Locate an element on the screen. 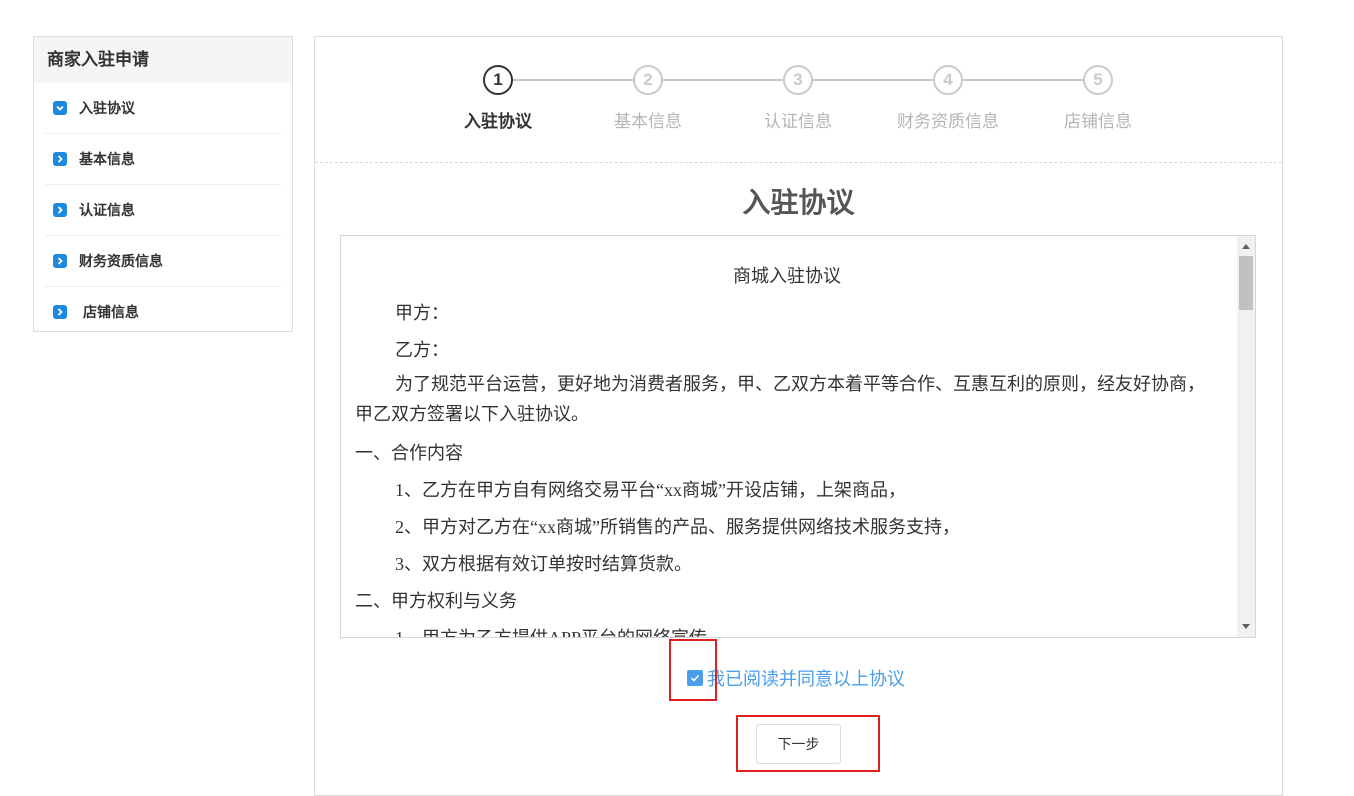 Image resolution: width=1354 pixels, height=796 pixels. step-number: 5 is located at coordinates (1098, 80).